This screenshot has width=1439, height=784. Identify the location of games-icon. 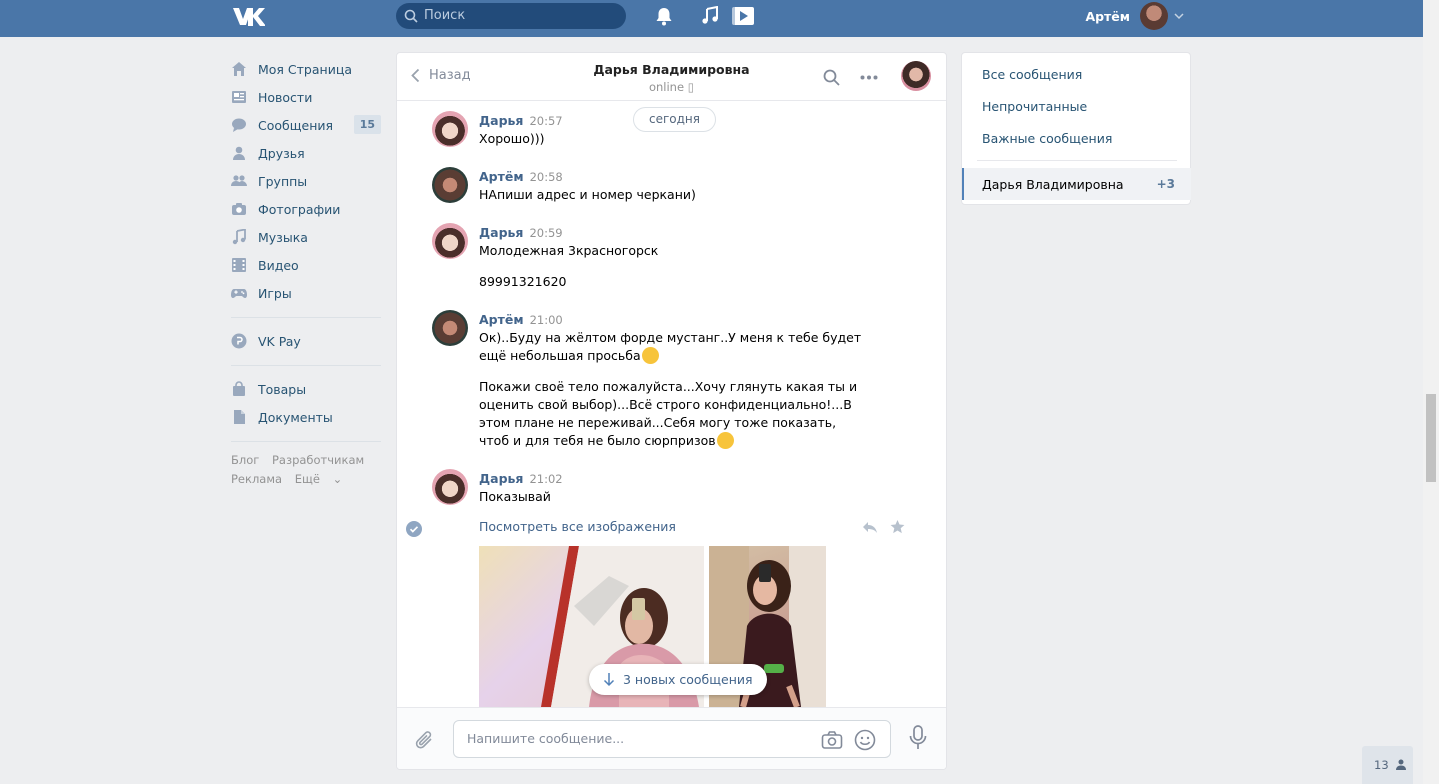
(239, 293).